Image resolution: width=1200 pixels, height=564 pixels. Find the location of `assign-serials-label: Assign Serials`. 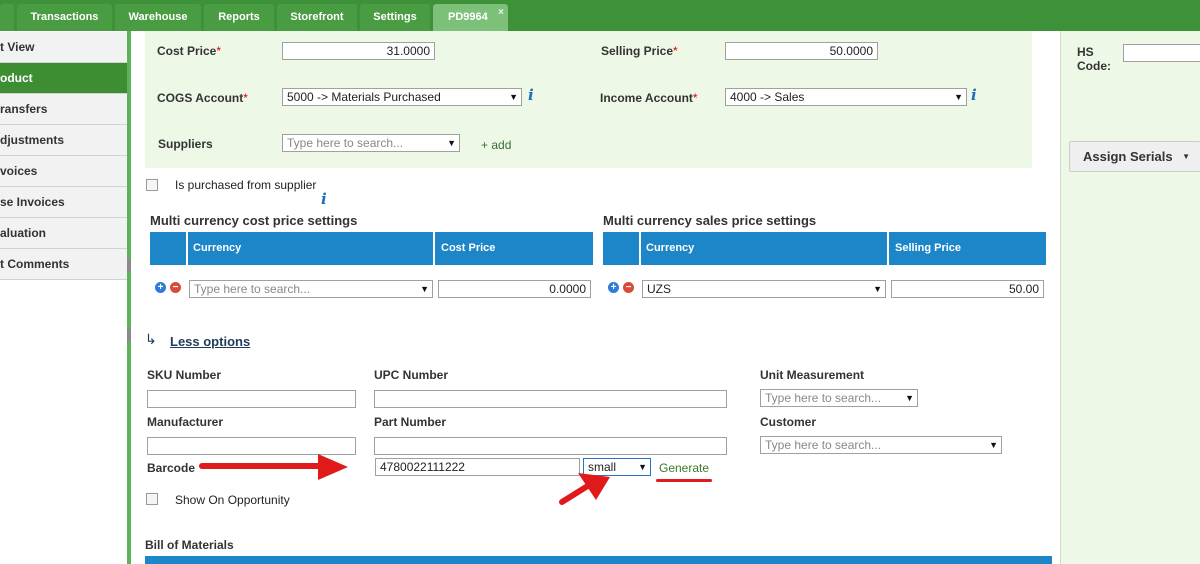

assign-serials-label: Assign Serials is located at coordinates (1128, 156).